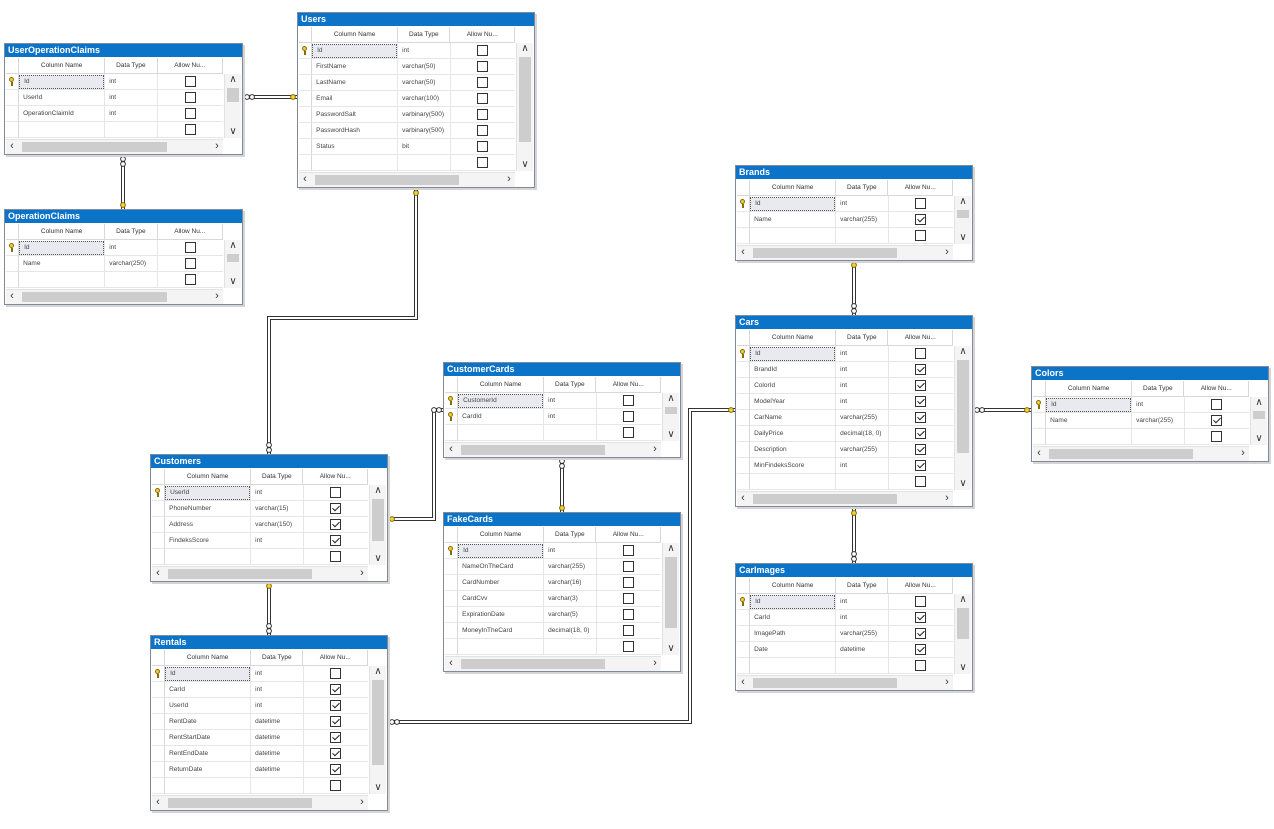 This screenshot has height=829, width=1274. I want to click on column-row: Date datetime, so click(845, 650).